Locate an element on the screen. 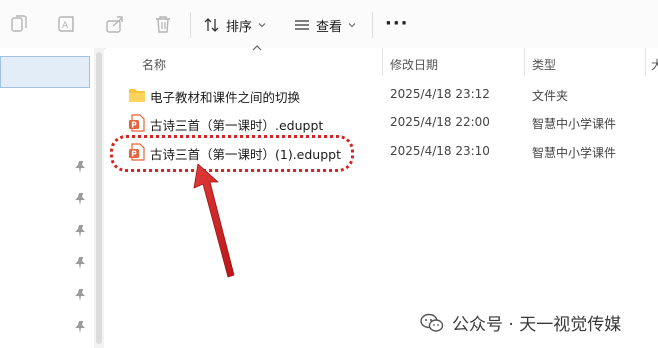  column-header-type: 类型 is located at coordinates (544, 64).